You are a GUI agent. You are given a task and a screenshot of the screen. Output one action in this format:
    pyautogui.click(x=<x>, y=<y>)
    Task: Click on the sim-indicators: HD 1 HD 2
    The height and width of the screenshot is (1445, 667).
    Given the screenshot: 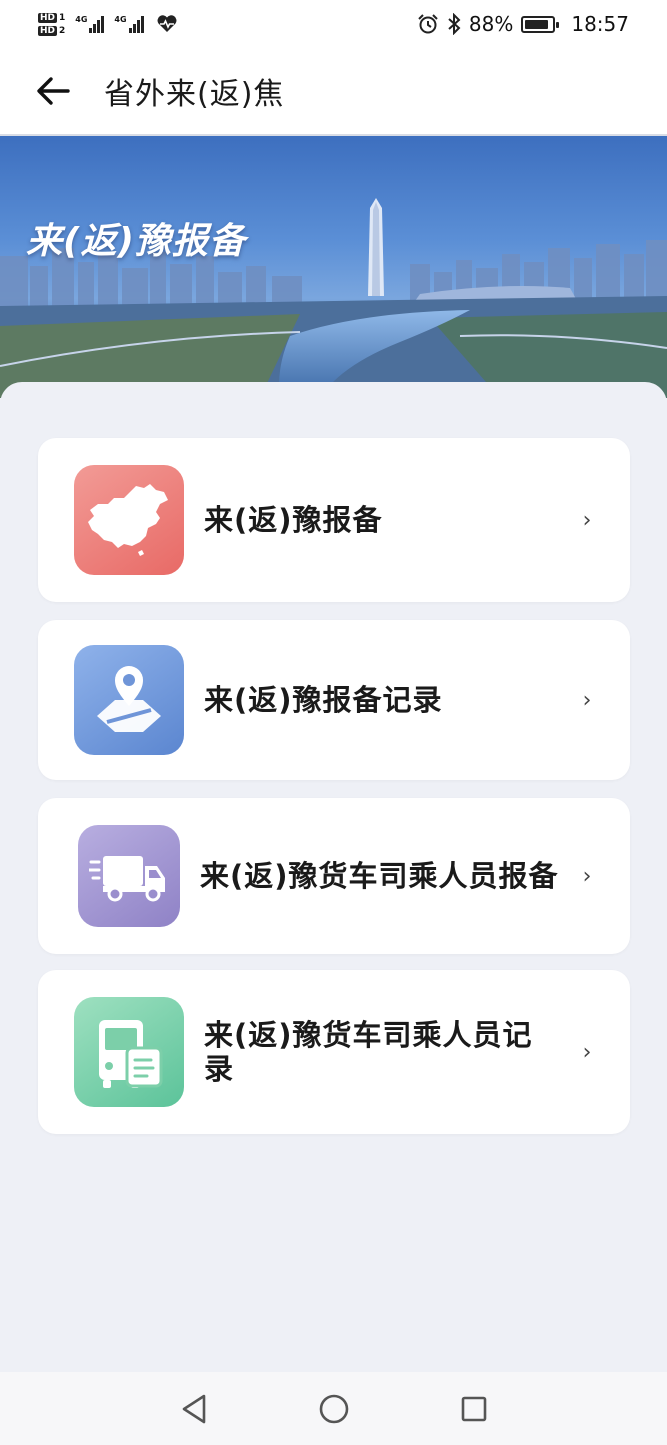 What is the action you would take?
    pyautogui.click(x=52, y=24)
    